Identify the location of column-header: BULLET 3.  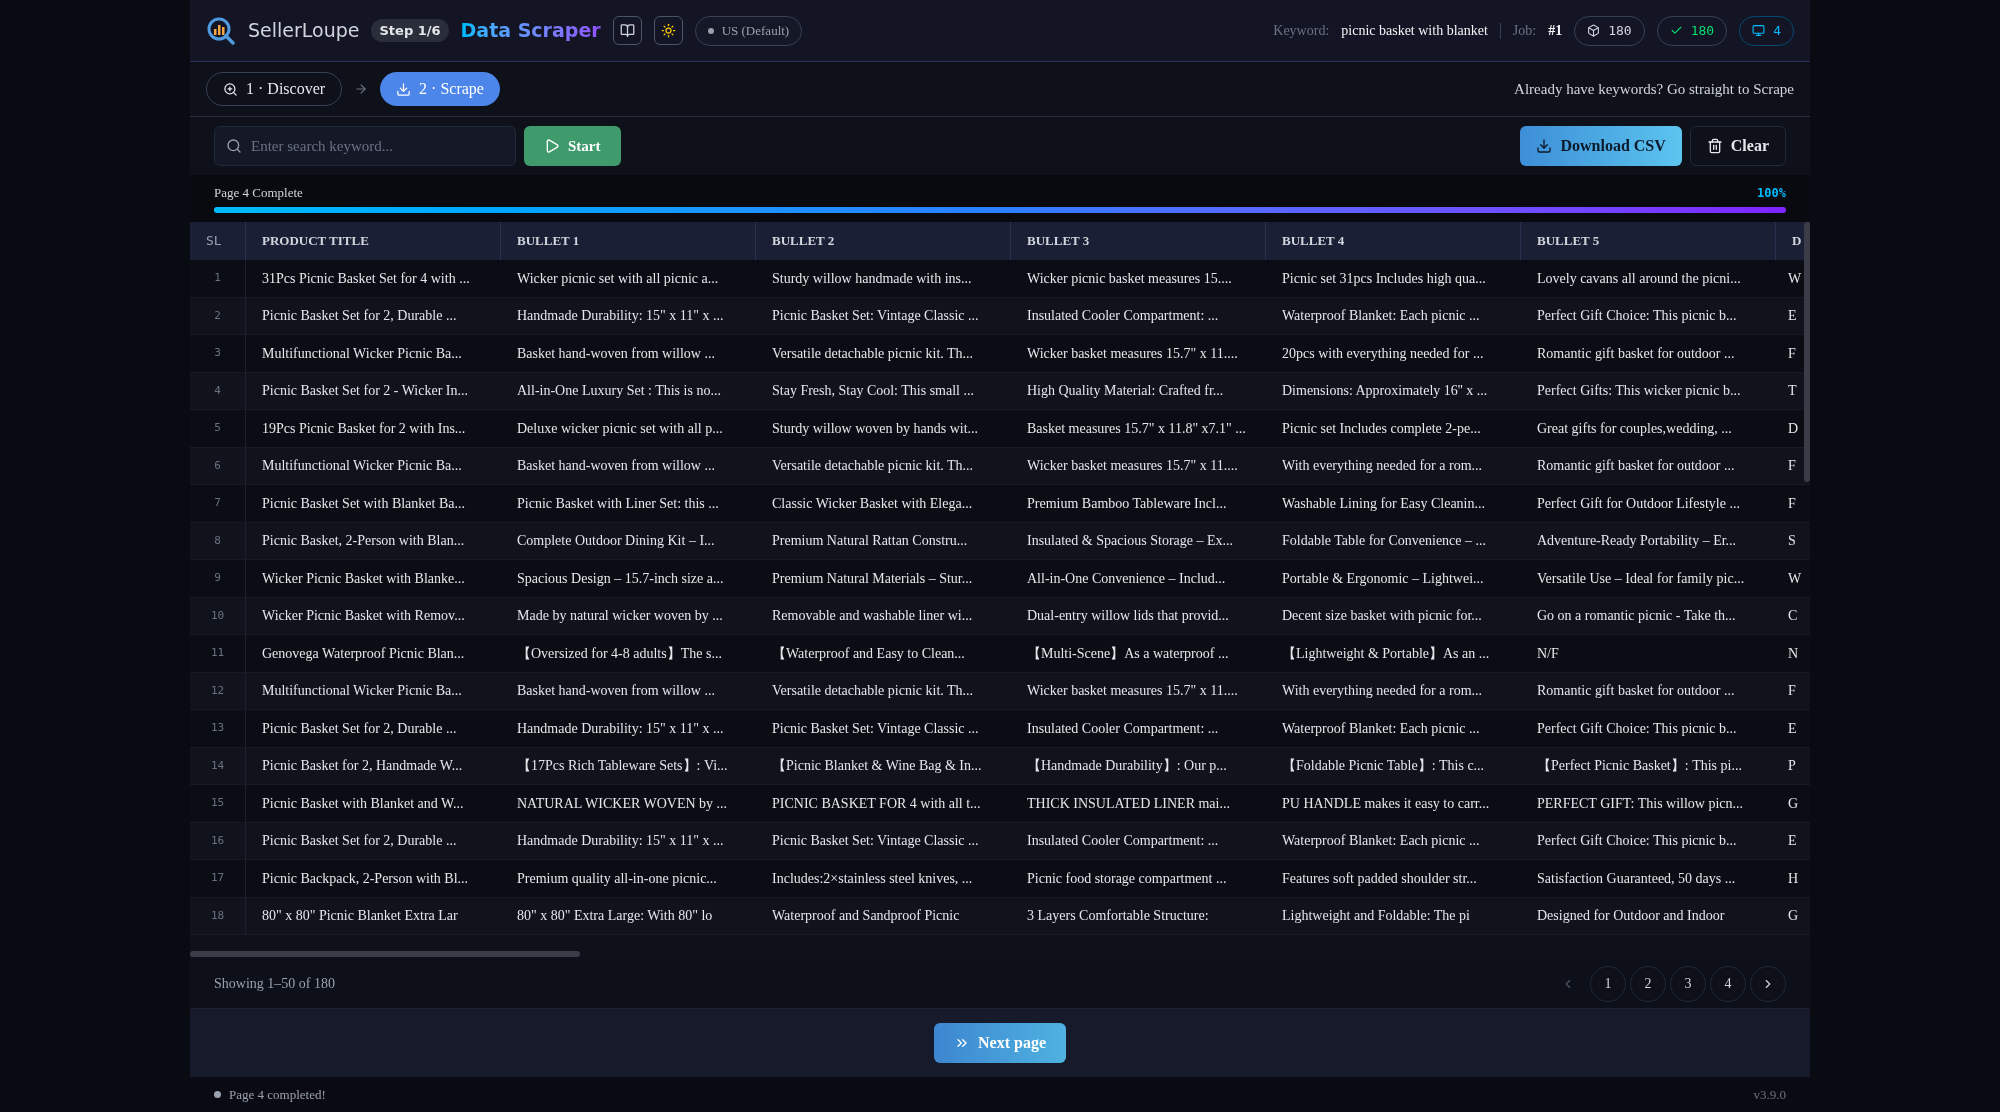
(1058, 241).